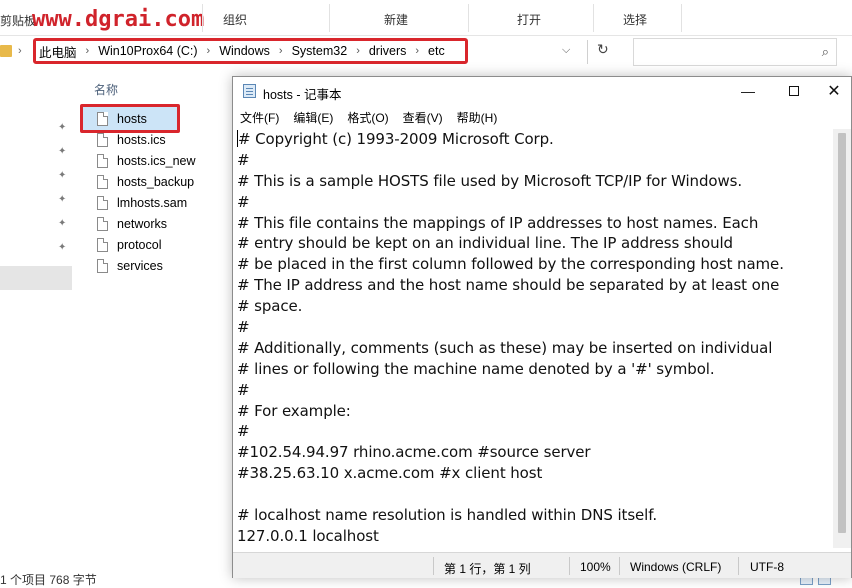 This screenshot has height=588, width=852. Describe the element at coordinates (106, 89) in the screenshot. I see `column-header-name: 名称` at that location.